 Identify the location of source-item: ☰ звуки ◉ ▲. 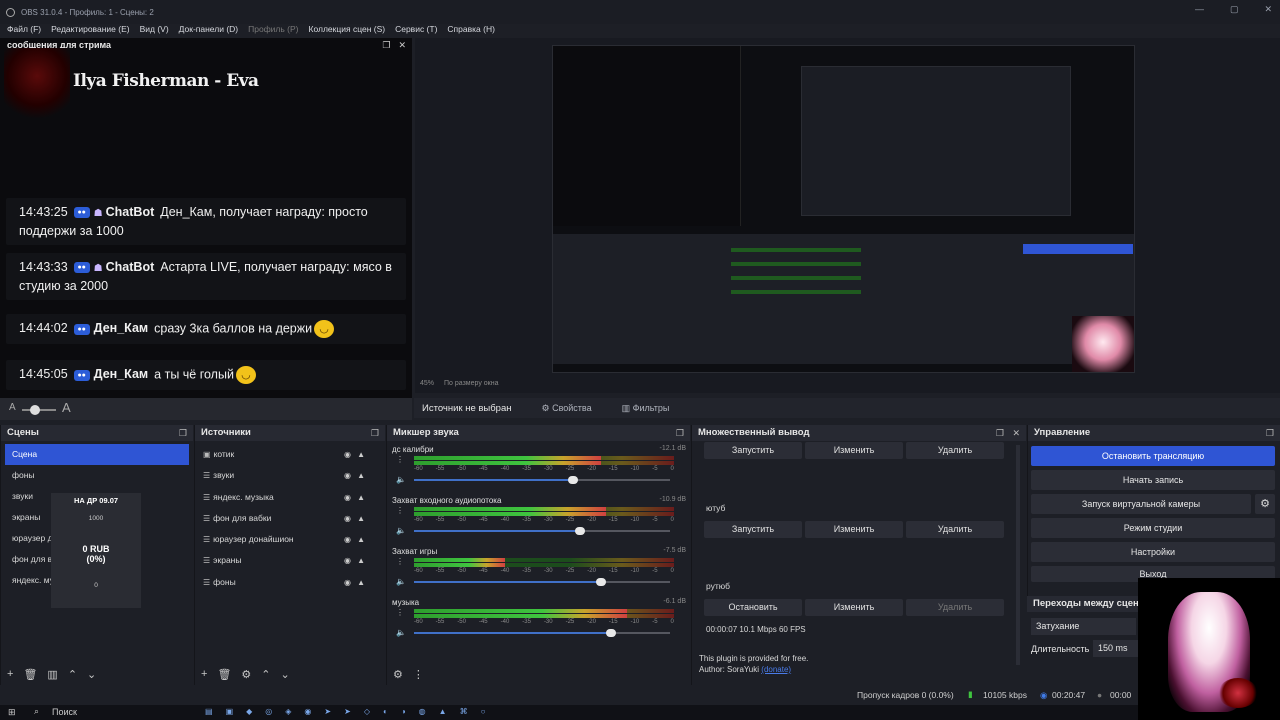
(290, 475).